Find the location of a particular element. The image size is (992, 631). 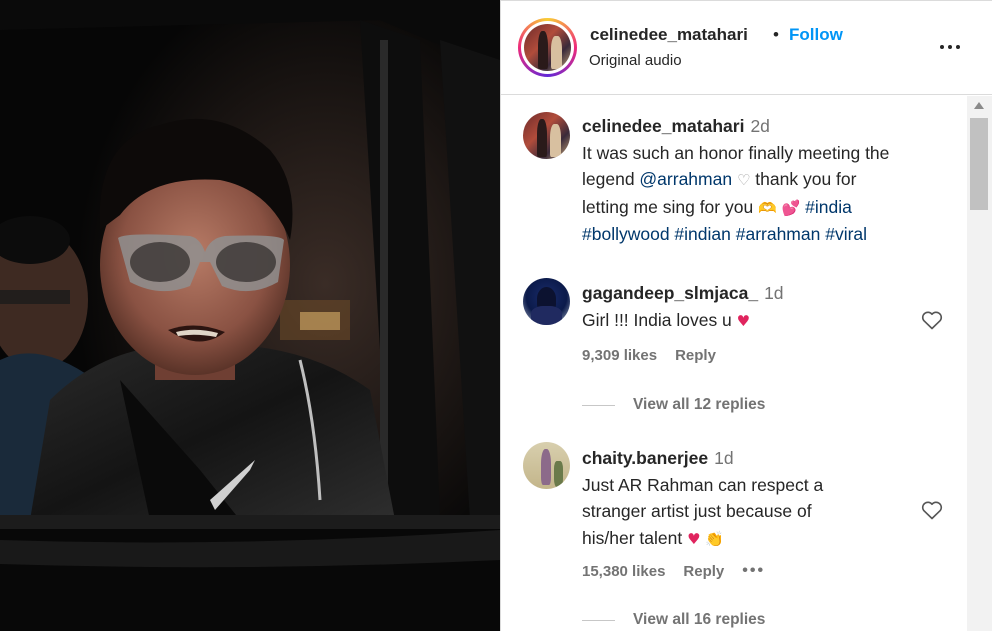

scrollbar-thumb is located at coordinates (979, 164).